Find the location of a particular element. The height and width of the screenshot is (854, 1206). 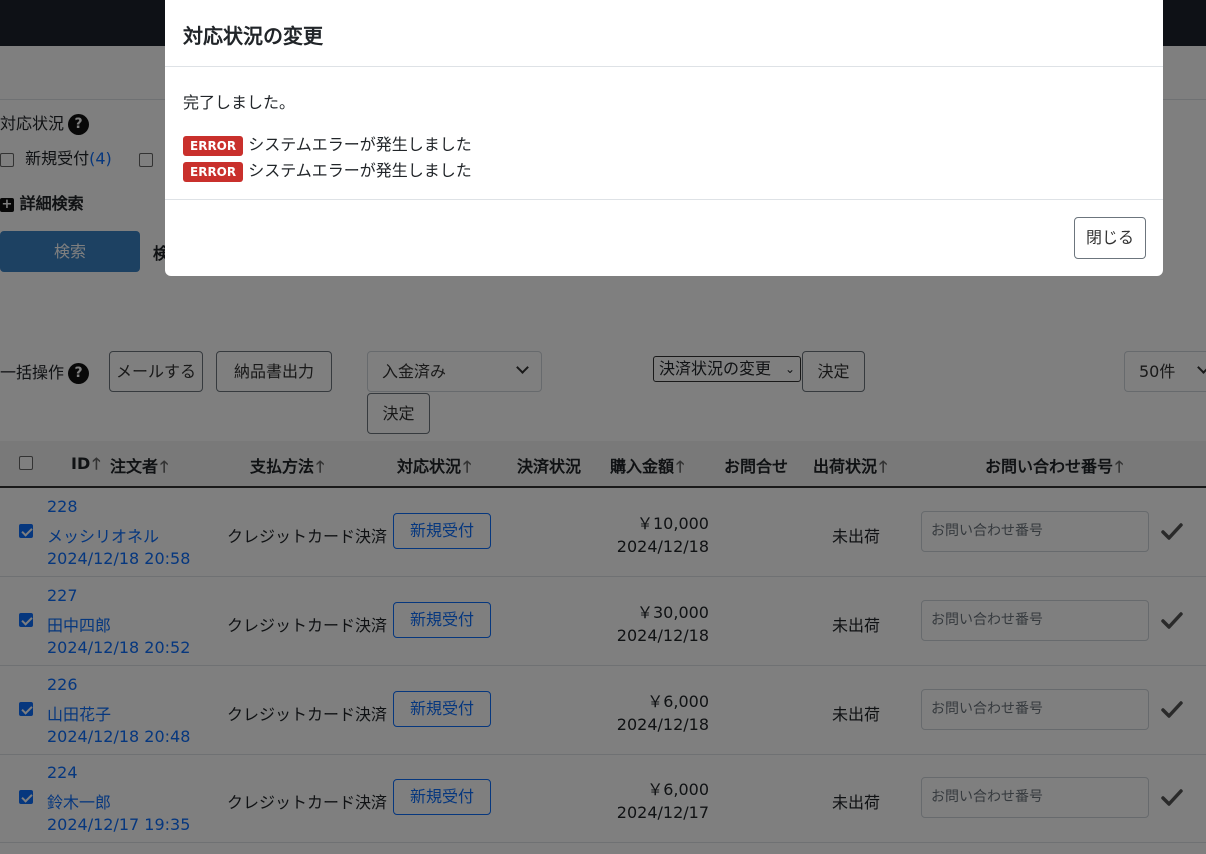

close-button: 閉じる is located at coordinates (1110, 238).